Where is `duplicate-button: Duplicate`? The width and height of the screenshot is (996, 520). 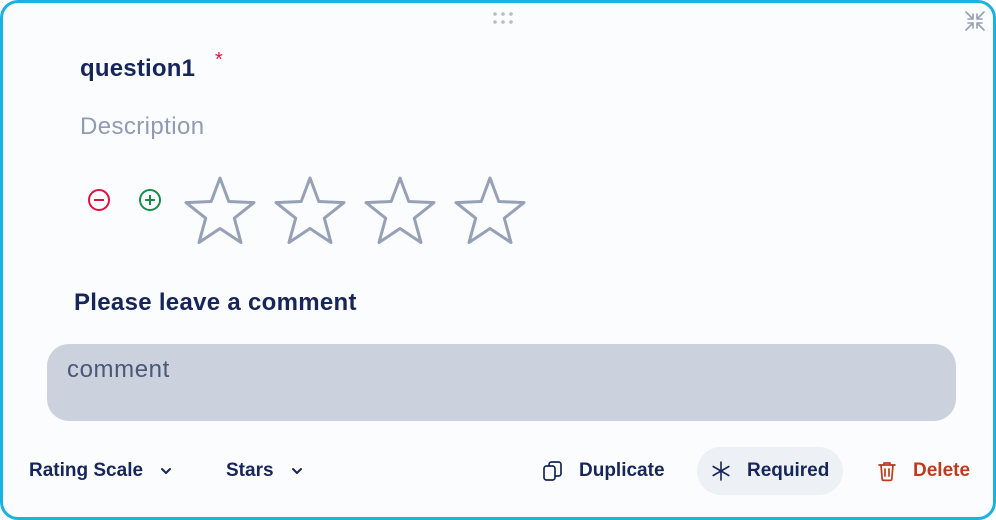
duplicate-button: Duplicate is located at coordinates (603, 471).